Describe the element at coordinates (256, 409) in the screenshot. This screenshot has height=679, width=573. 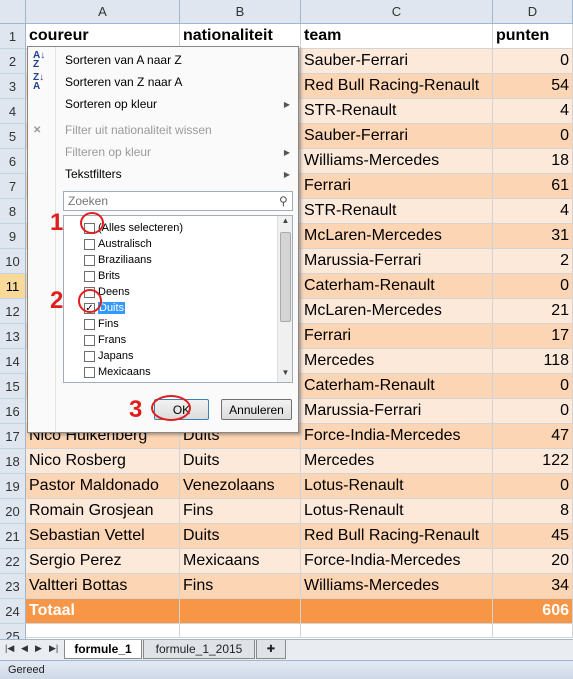
I see `cancel-button: Annuleren` at that location.